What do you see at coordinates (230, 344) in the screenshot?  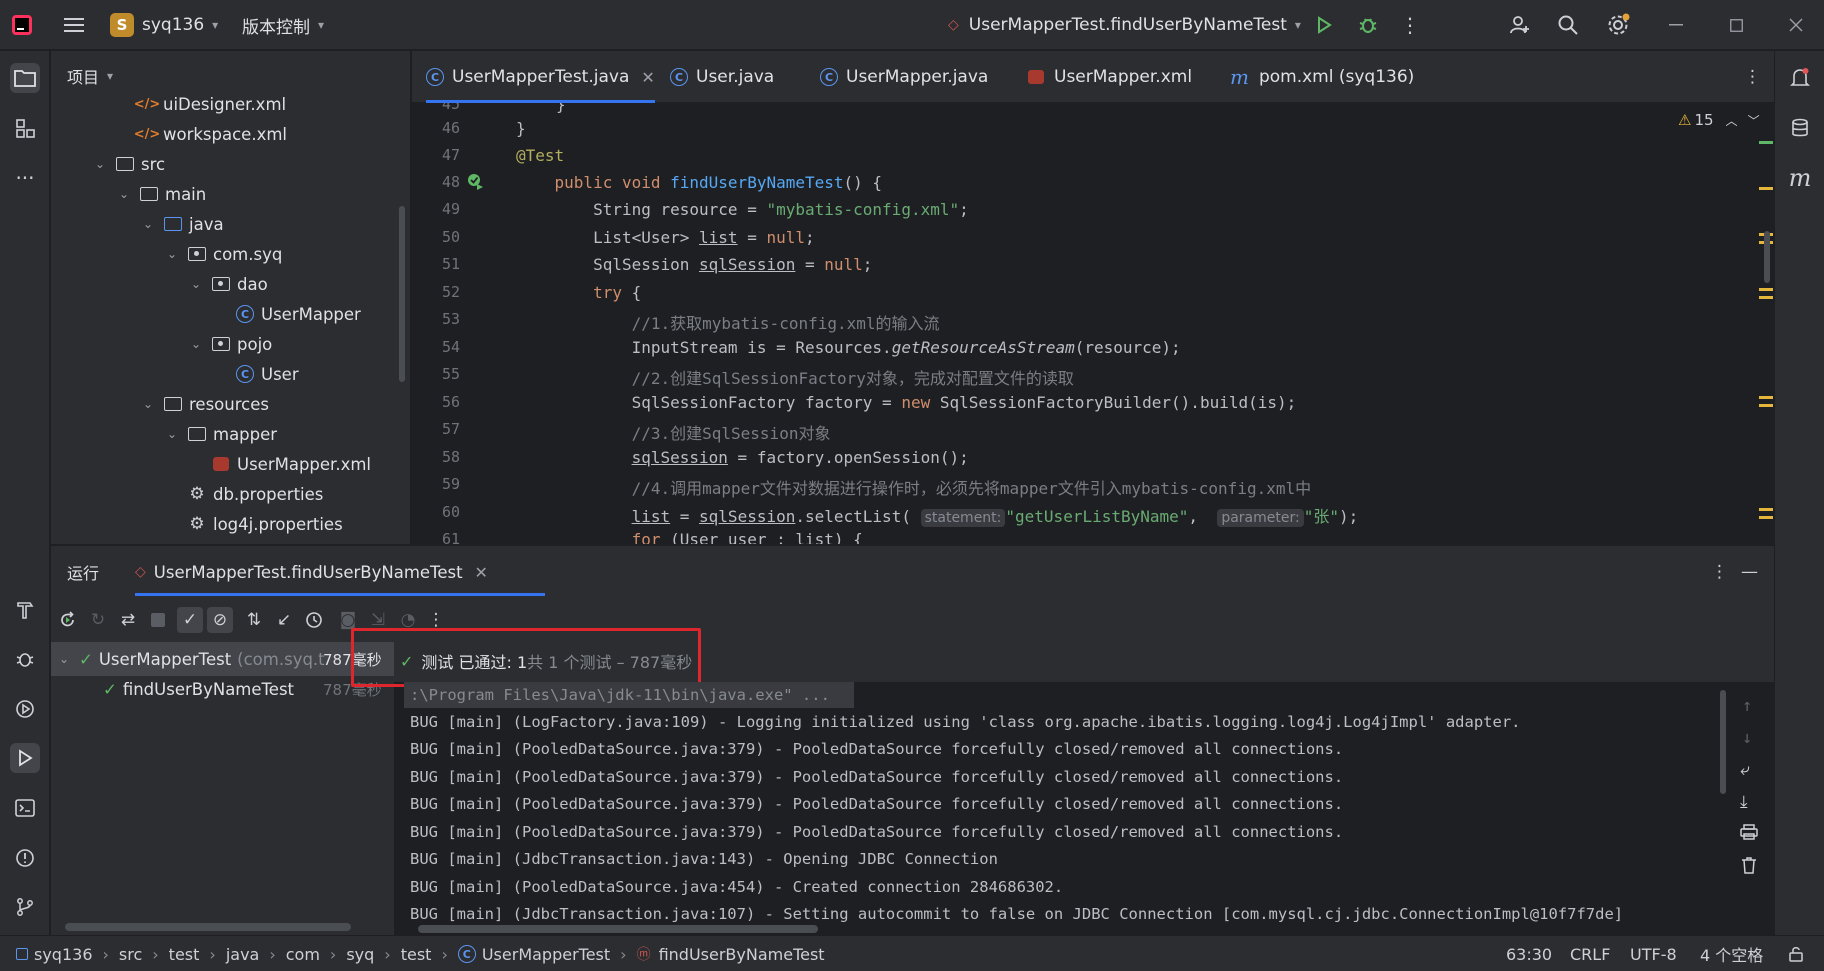 I see `tree-item-pojo: ⌄ pojo` at bounding box center [230, 344].